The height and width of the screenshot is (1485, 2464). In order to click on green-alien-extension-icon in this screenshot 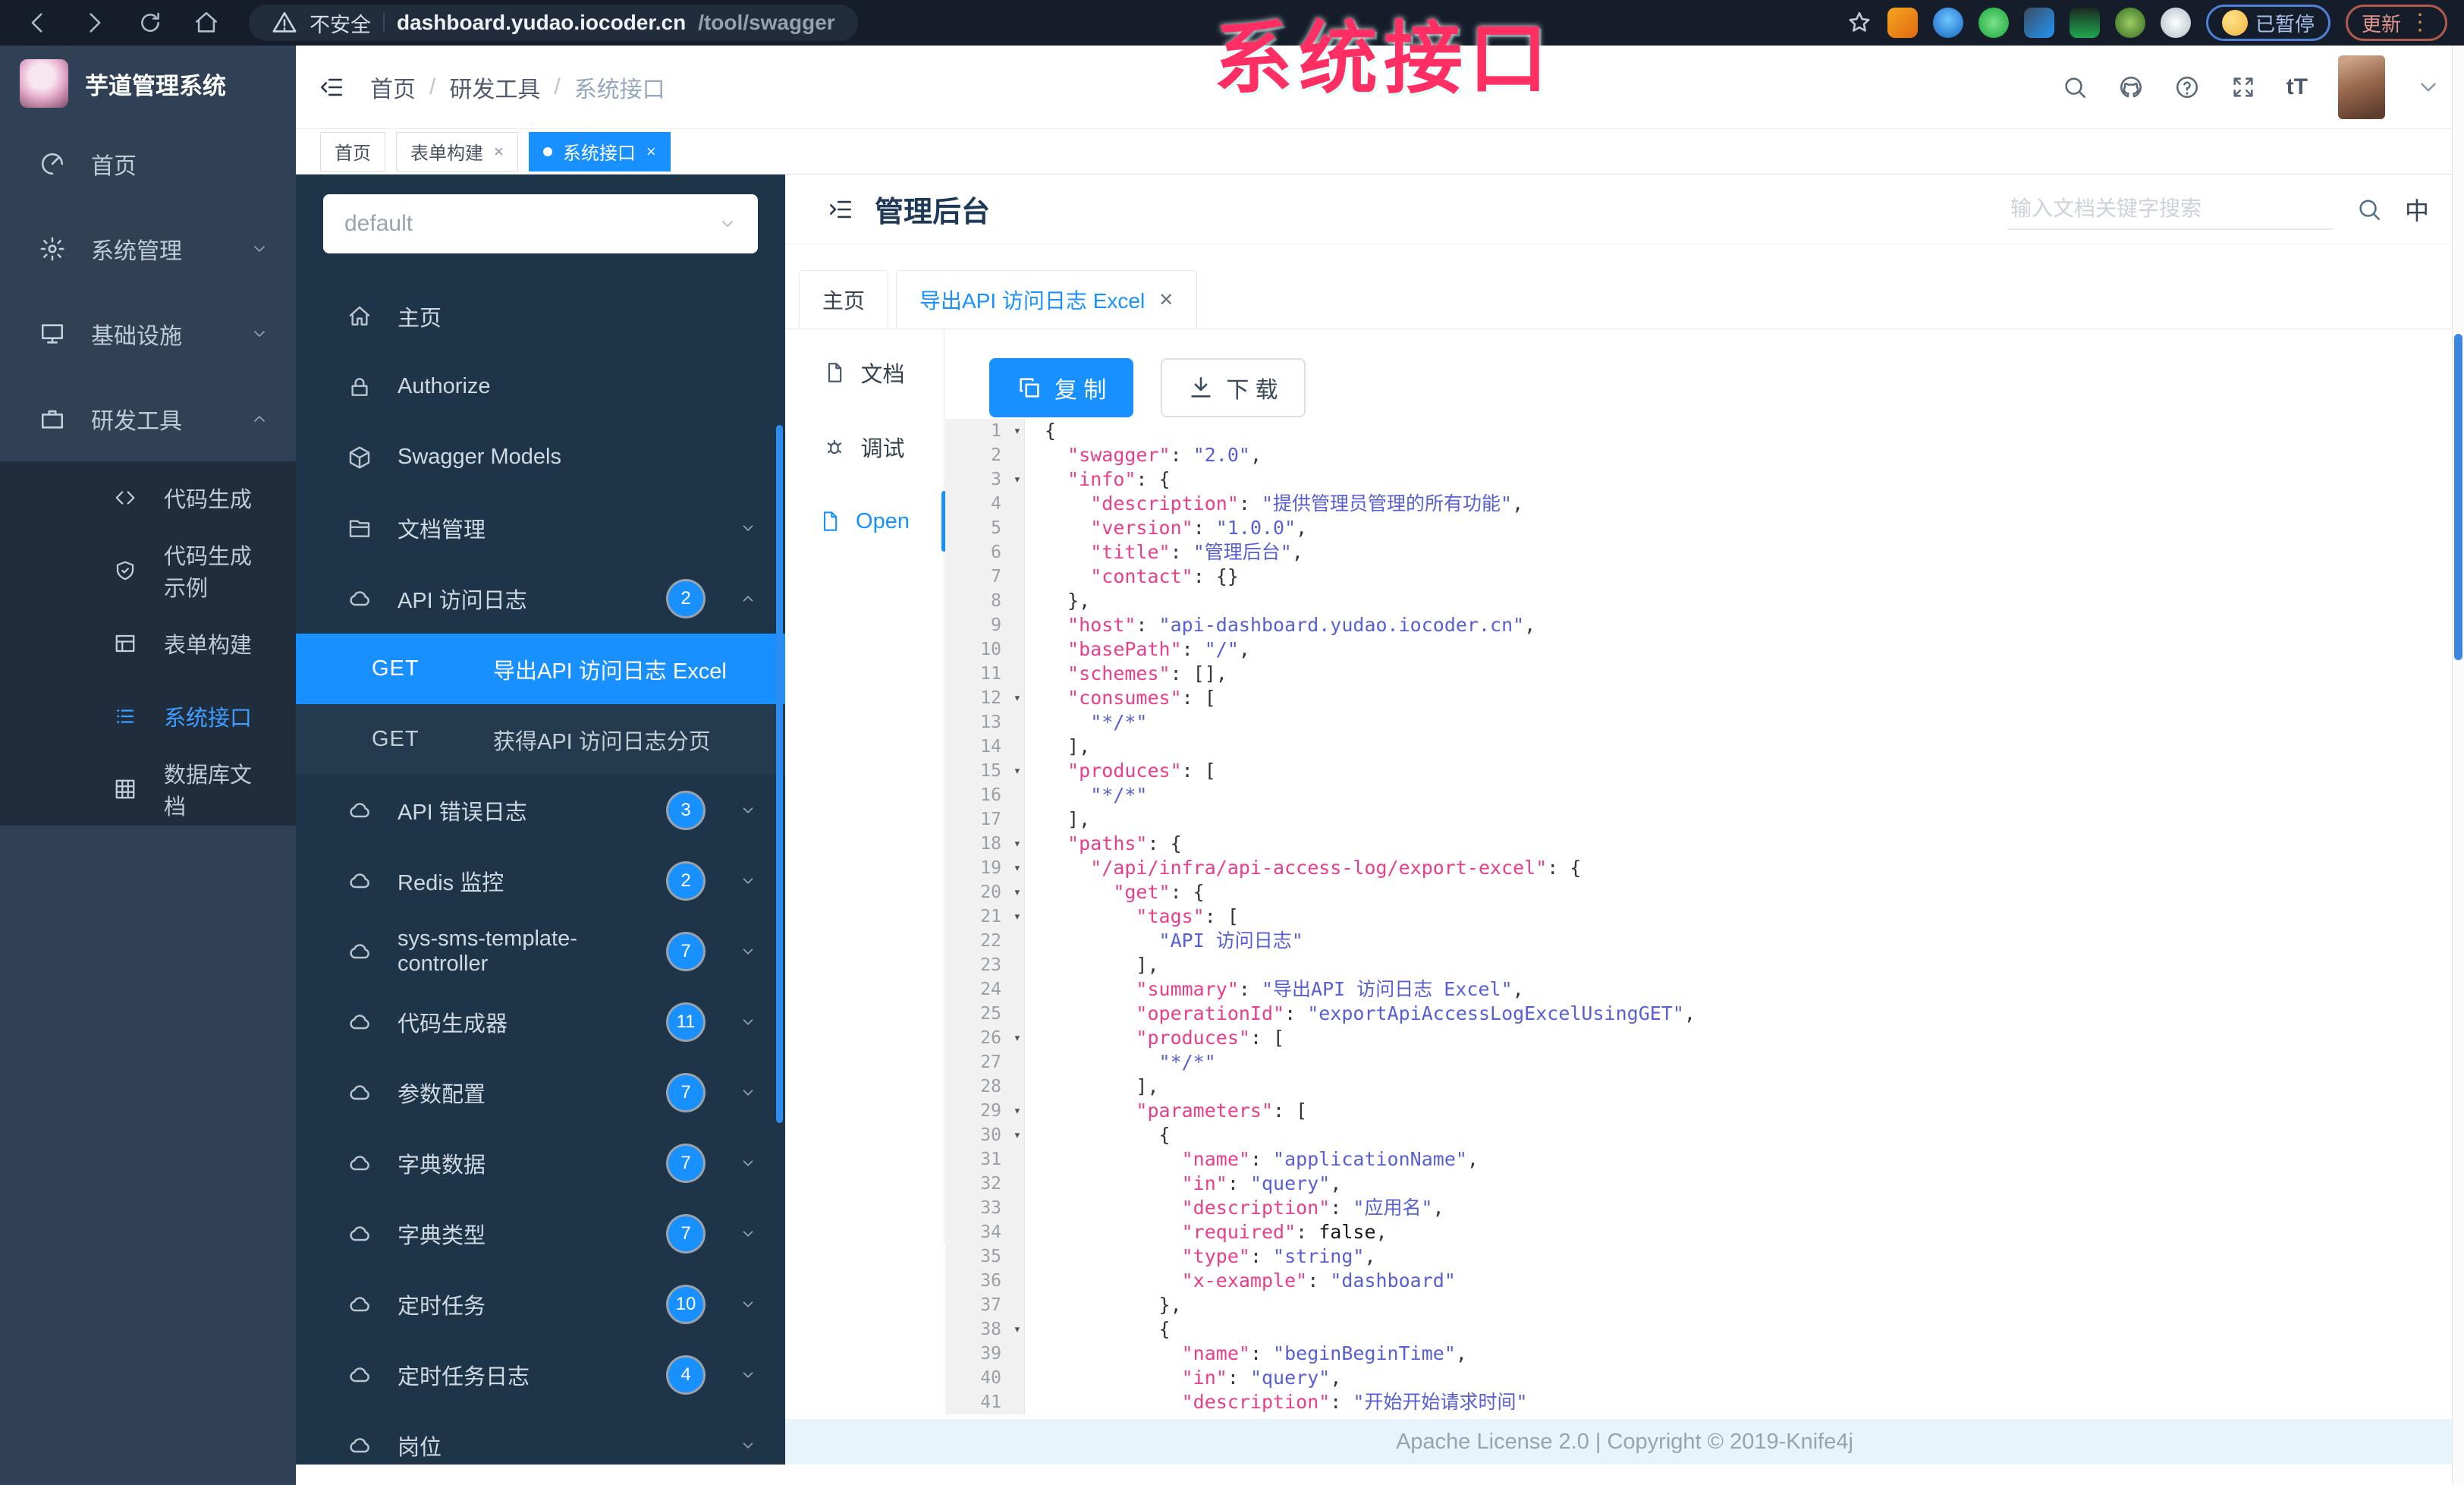, I will do `click(2129, 23)`.